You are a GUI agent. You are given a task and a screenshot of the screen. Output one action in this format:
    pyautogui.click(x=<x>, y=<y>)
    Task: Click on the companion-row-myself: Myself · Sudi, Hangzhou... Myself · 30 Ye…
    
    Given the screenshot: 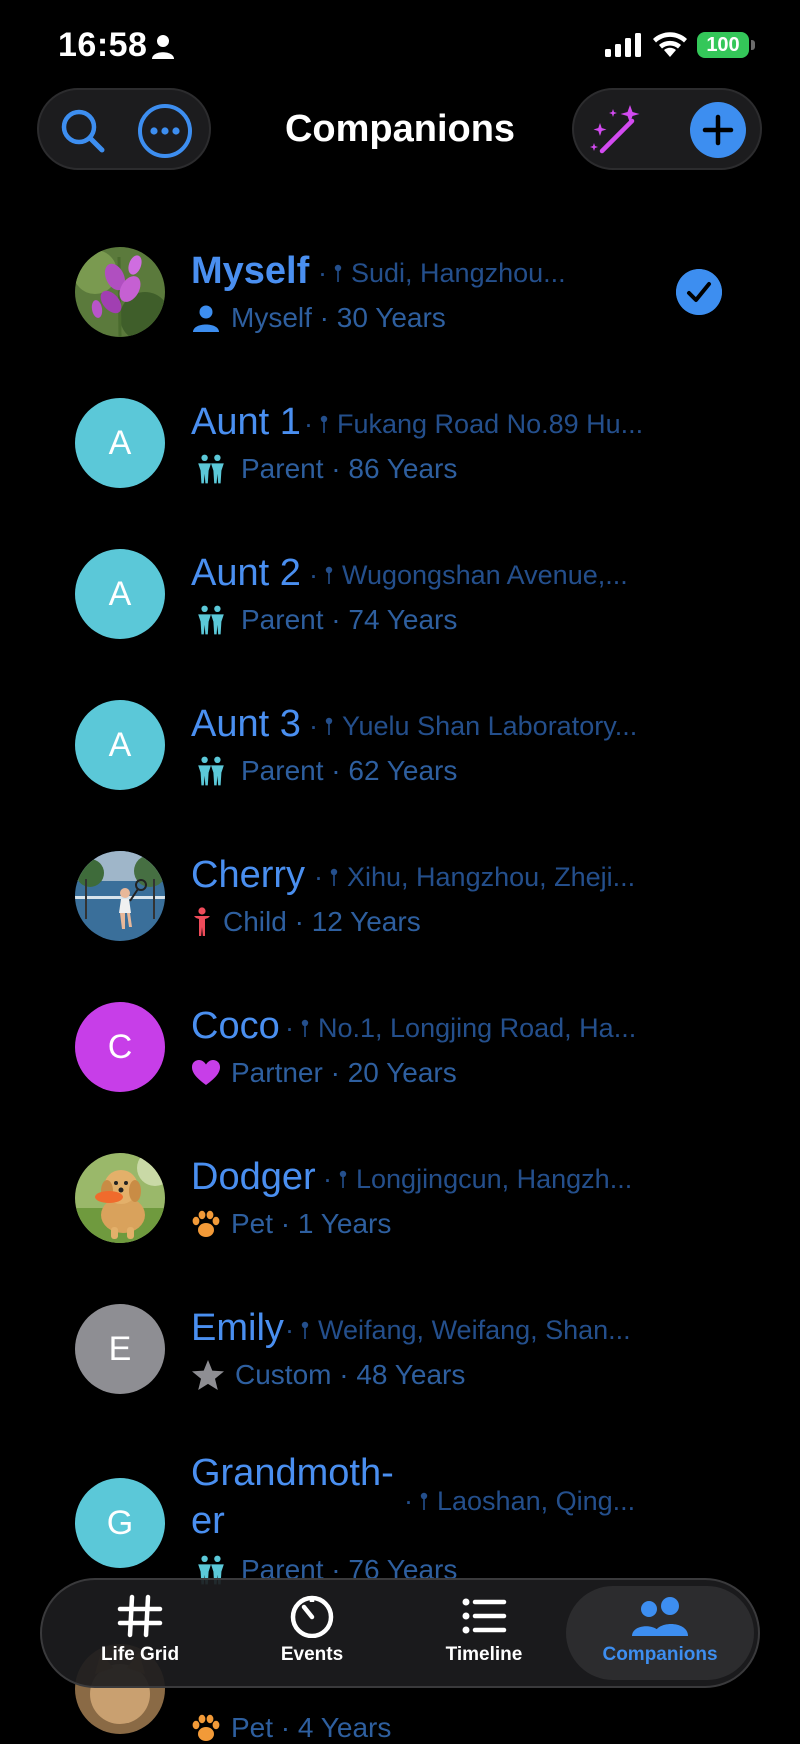 What is the action you would take?
    pyautogui.click(x=400, y=291)
    